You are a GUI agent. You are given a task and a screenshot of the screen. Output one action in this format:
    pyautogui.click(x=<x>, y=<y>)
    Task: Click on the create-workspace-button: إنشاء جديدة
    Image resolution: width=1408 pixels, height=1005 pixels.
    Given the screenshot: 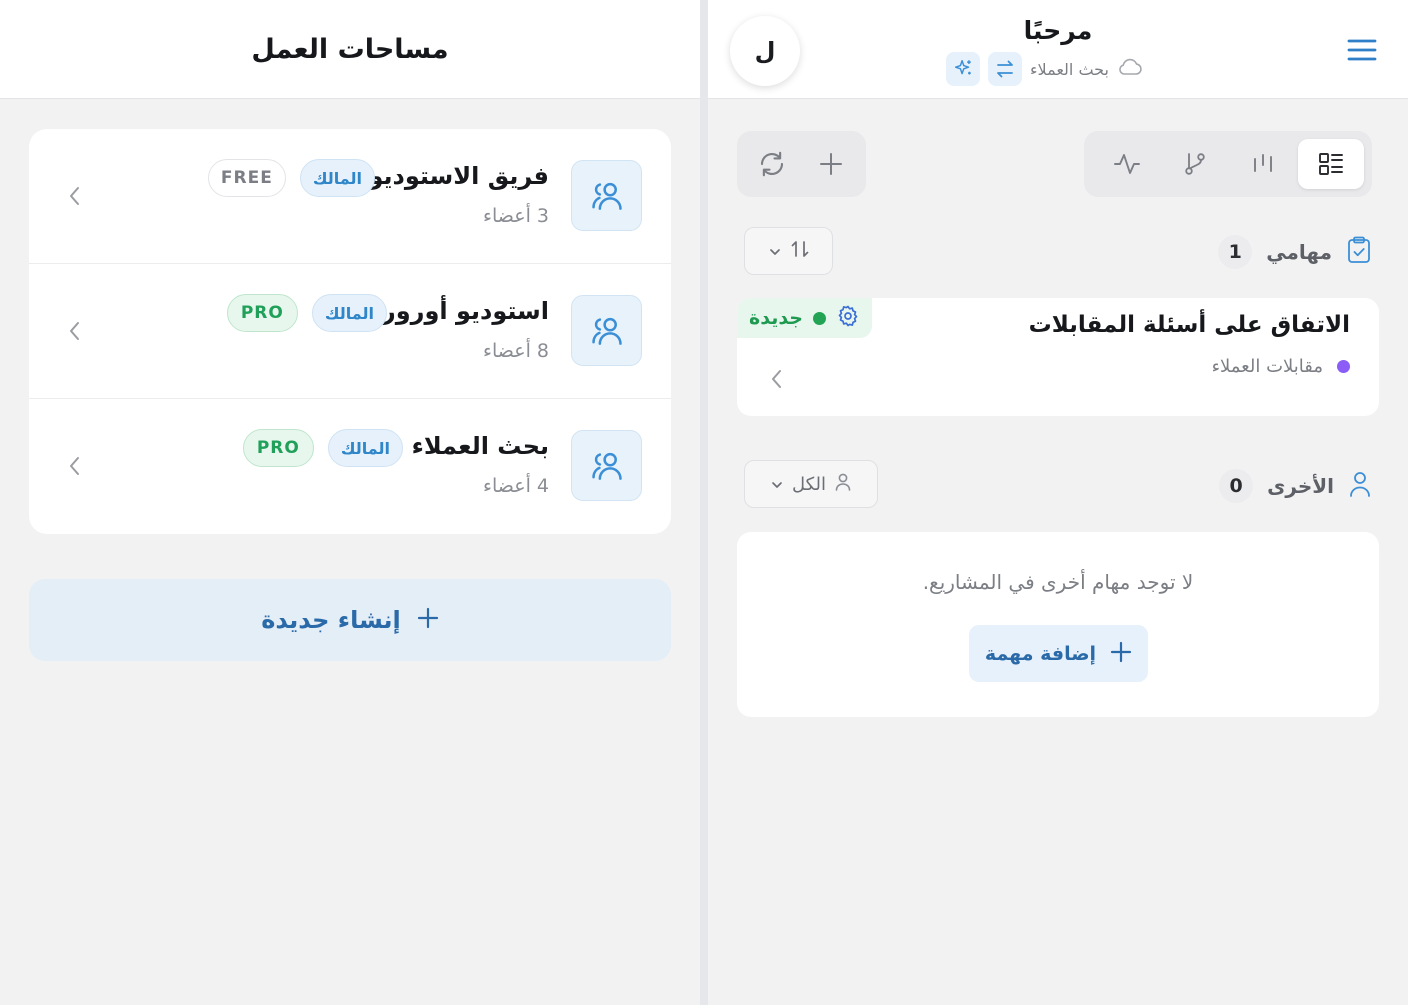 What is the action you would take?
    pyautogui.click(x=350, y=620)
    